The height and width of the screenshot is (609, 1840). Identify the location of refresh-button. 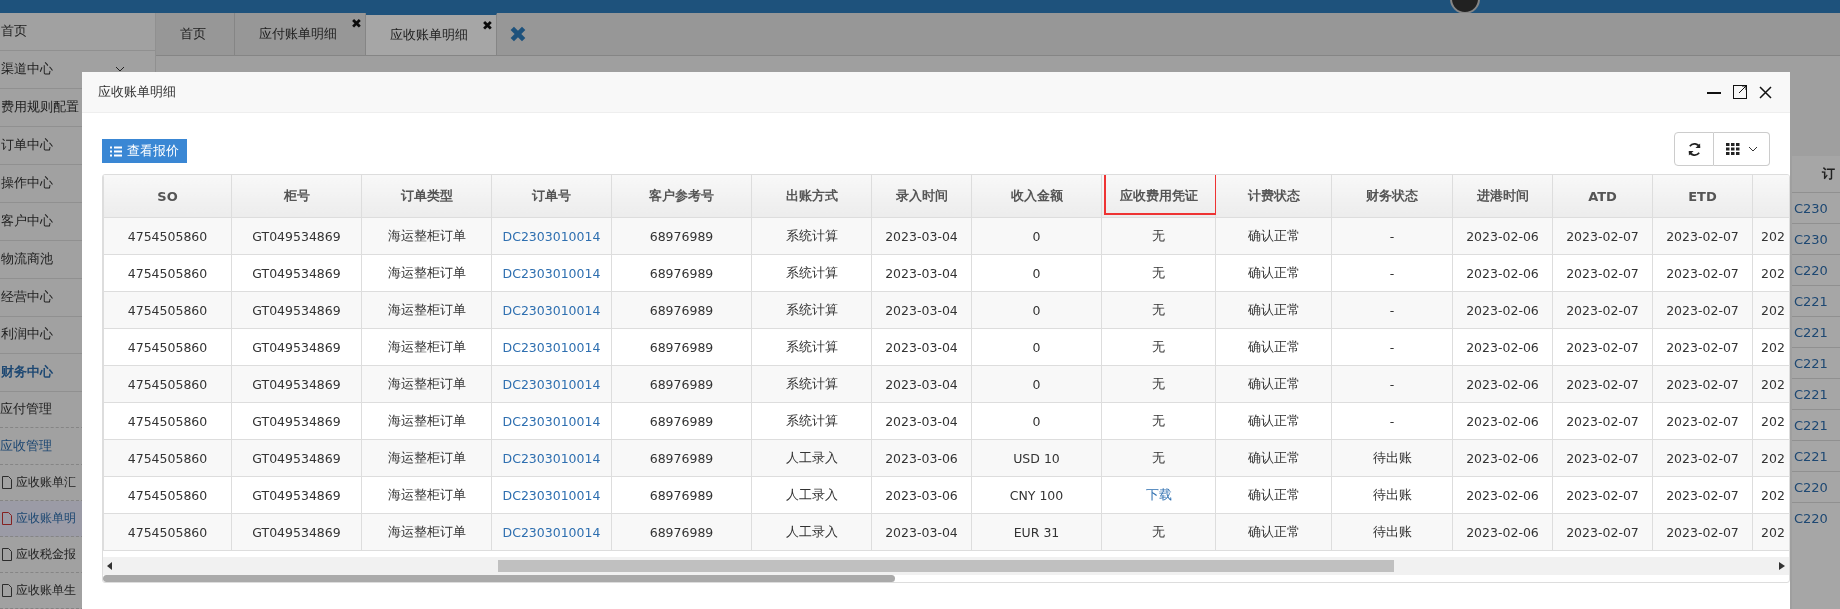
(1694, 149).